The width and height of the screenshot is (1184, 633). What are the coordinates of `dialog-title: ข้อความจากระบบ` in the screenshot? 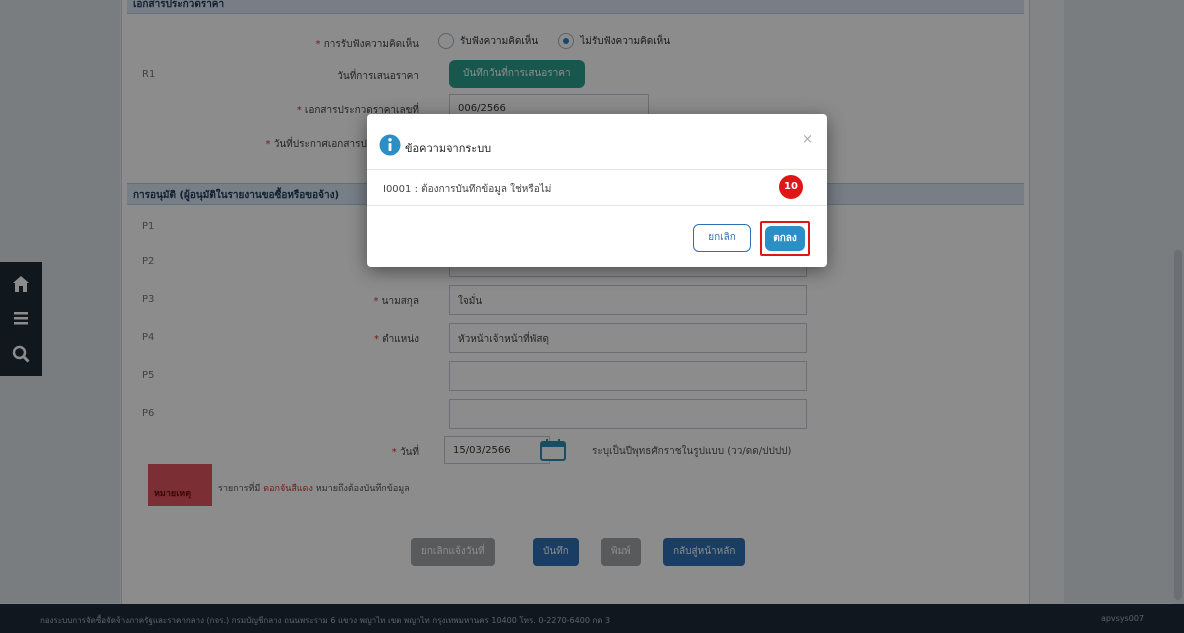 It's located at (448, 148).